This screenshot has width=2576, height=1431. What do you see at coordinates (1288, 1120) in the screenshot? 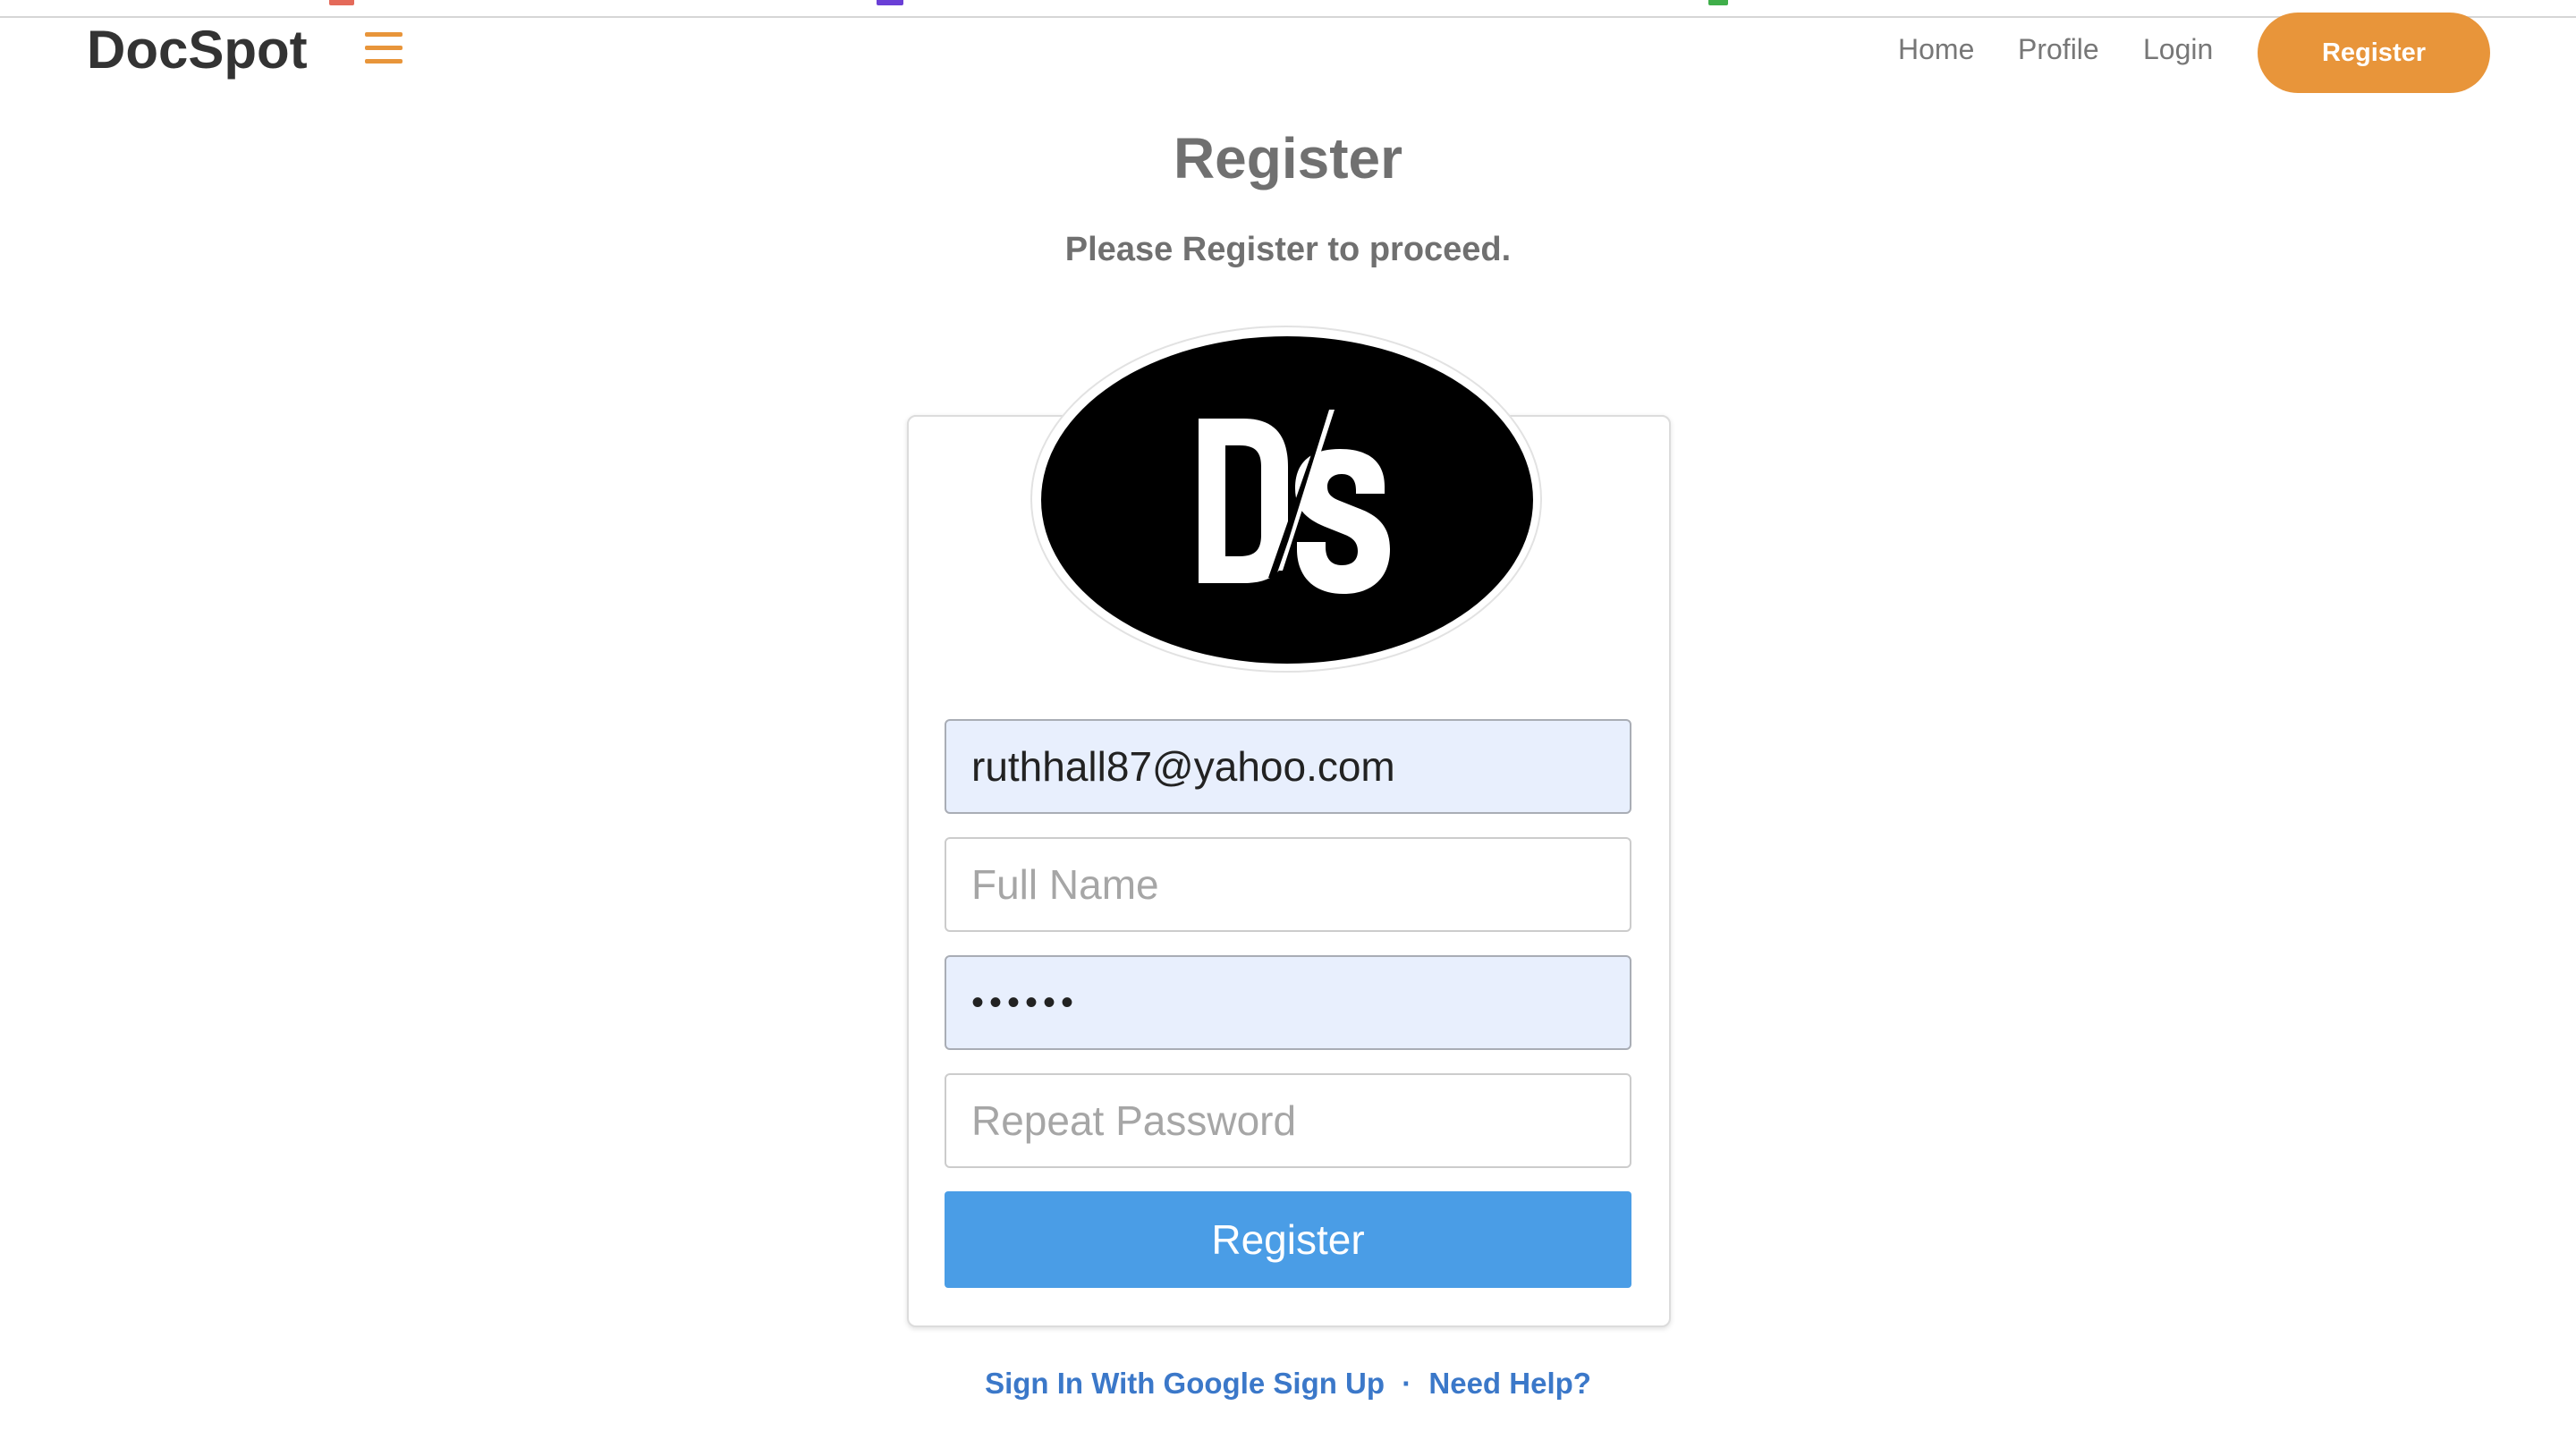
I see `repeat-password-field` at bounding box center [1288, 1120].